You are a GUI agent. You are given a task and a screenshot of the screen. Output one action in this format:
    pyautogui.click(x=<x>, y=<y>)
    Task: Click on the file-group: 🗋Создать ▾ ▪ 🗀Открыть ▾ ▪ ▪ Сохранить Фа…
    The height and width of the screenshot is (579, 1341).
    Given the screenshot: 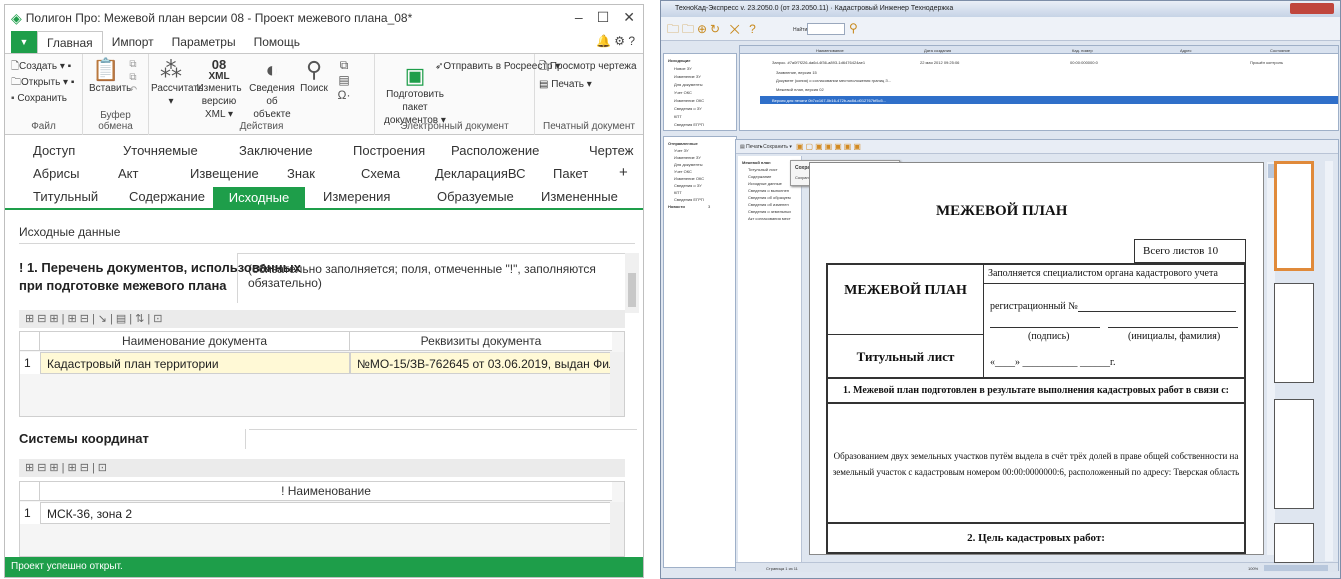 What is the action you would take?
    pyautogui.click(x=44, y=94)
    